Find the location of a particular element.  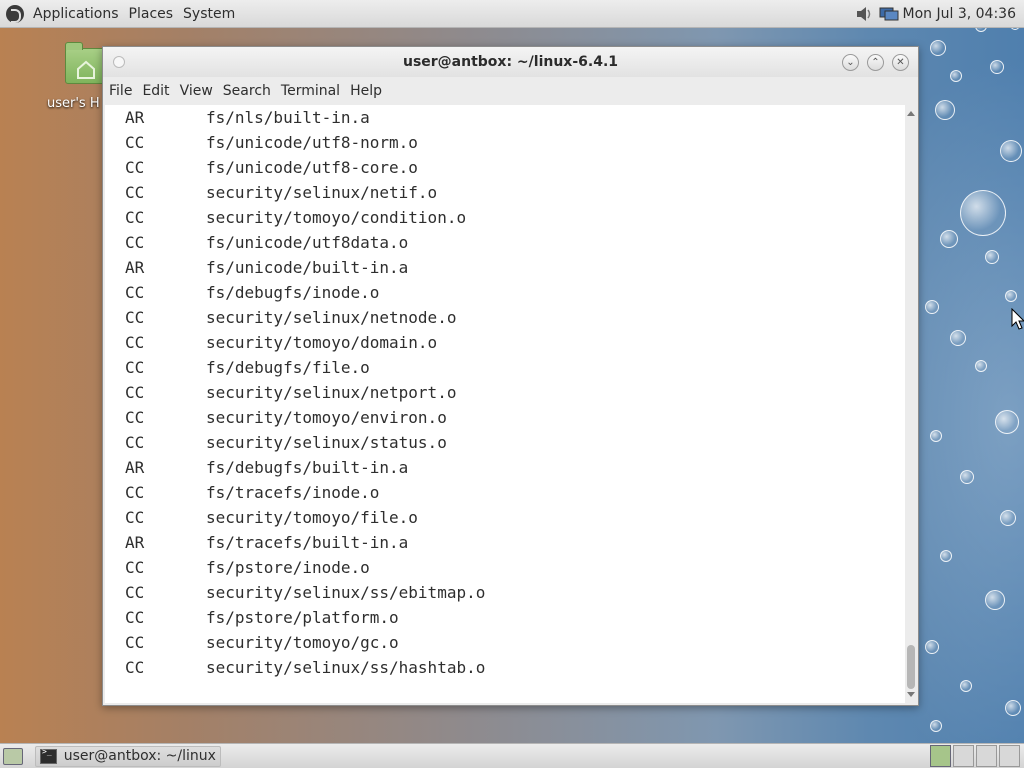

menu-system: System is located at coordinates (209, 14).